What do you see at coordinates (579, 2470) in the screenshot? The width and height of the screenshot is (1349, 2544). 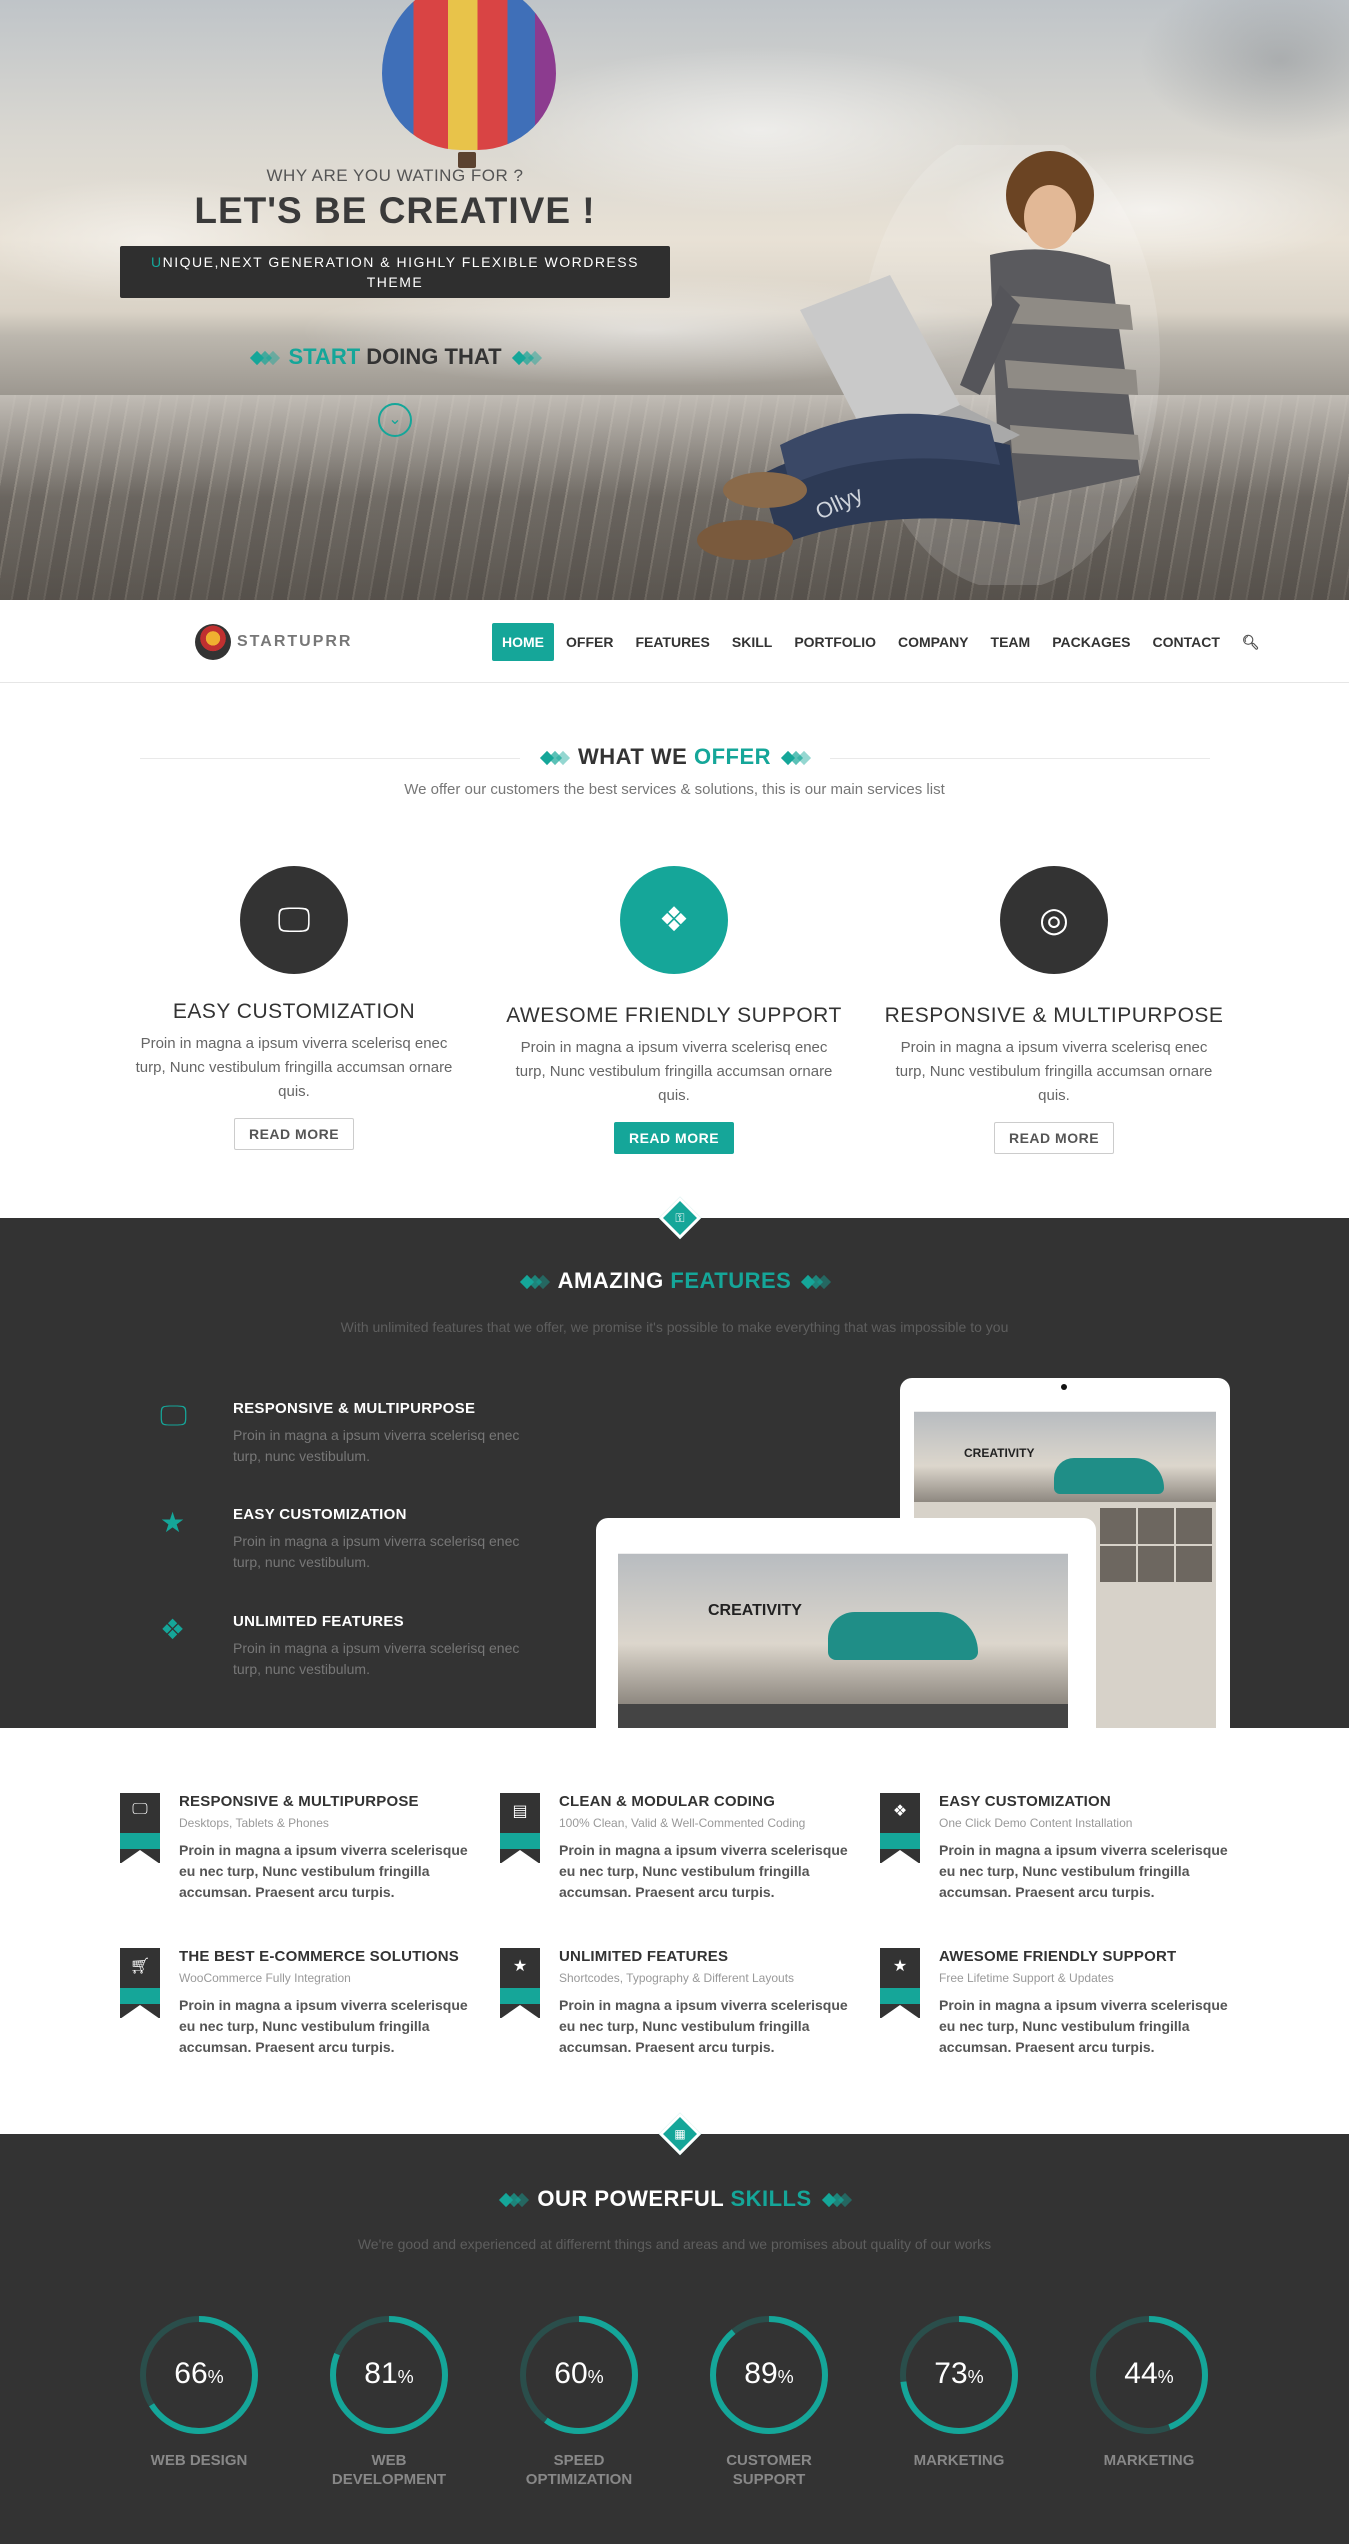 I see `skill-label: SPEED OPTIMIZATION` at bounding box center [579, 2470].